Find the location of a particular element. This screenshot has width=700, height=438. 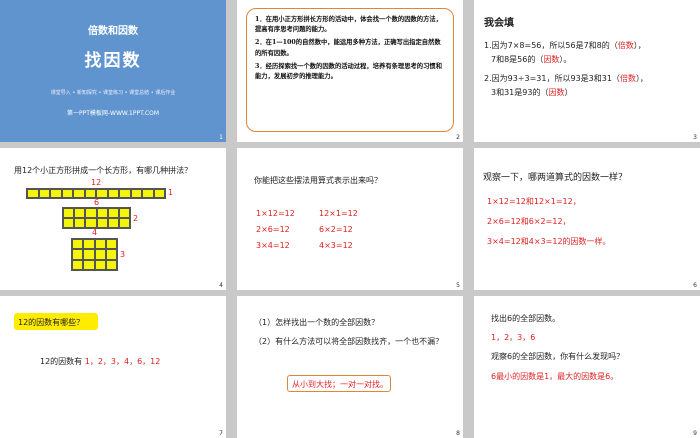

label-4: 4 is located at coordinates (95, 232).